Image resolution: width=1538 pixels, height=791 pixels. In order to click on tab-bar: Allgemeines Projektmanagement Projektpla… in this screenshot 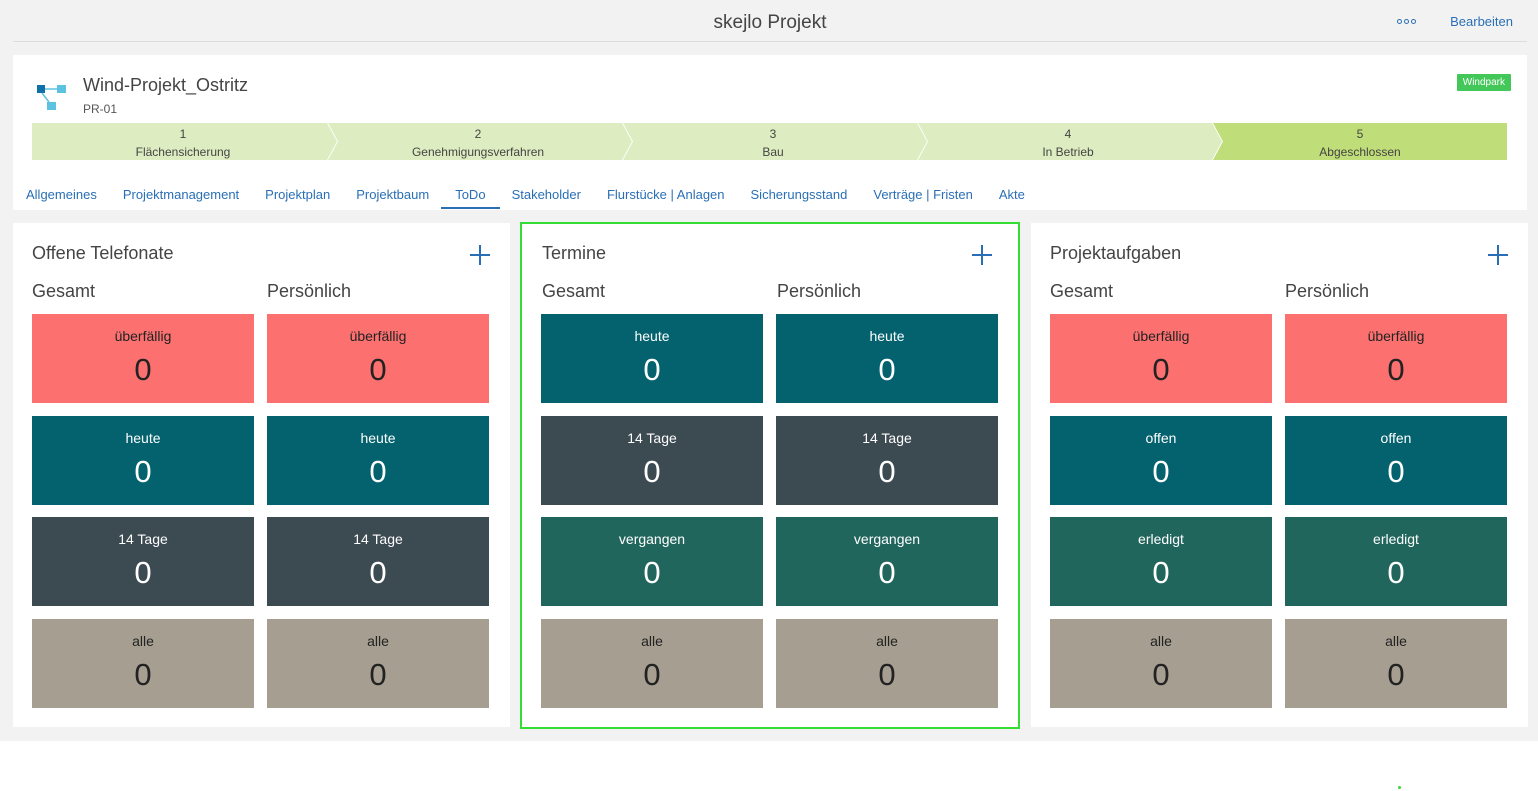, I will do `click(538, 196)`.